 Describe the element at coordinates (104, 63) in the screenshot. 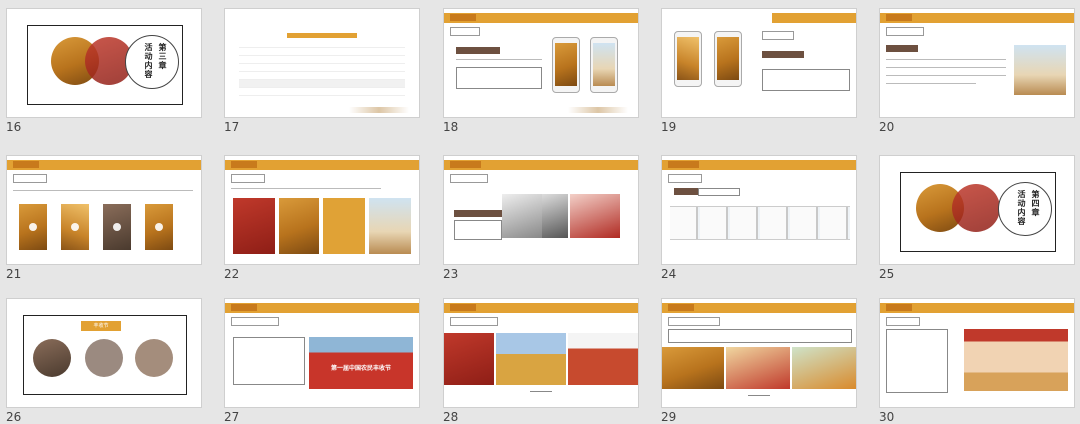

I see `slide-16: 第三章 活动内容` at that location.